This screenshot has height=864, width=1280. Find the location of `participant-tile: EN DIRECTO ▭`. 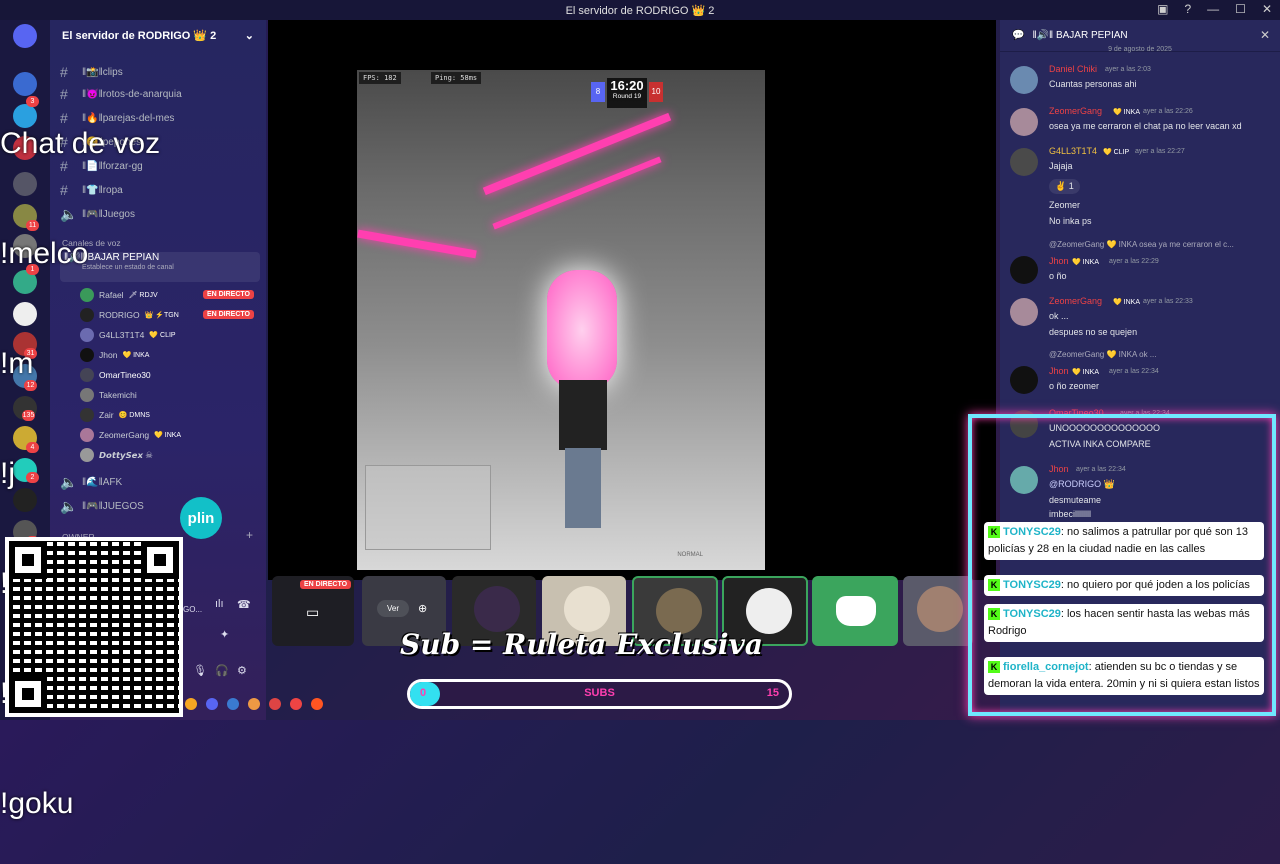

participant-tile: EN DIRECTO ▭ is located at coordinates (313, 611).